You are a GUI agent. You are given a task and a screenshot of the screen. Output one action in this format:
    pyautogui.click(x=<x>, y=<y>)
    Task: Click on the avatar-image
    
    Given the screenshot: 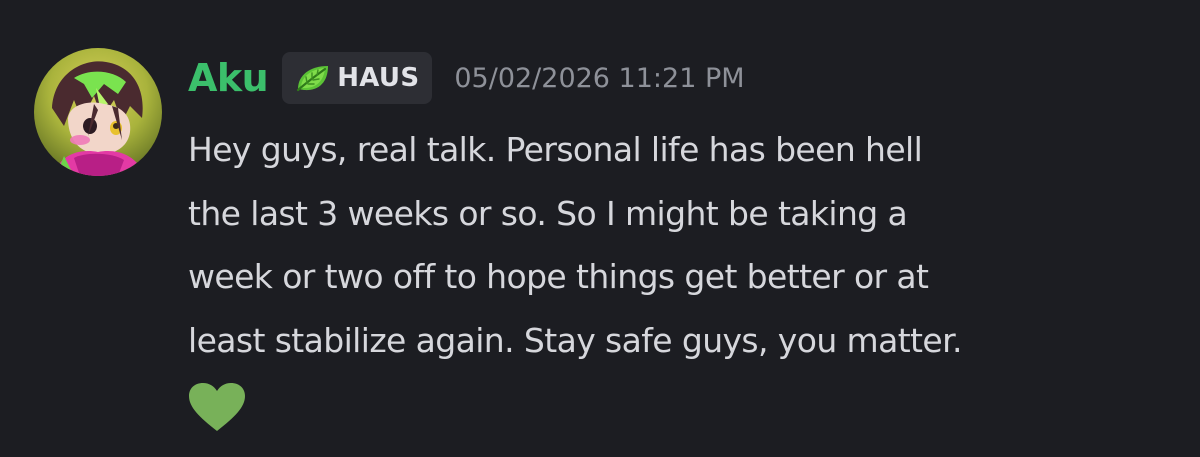 What is the action you would take?
    pyautogui.click(x=98, y=112)
    